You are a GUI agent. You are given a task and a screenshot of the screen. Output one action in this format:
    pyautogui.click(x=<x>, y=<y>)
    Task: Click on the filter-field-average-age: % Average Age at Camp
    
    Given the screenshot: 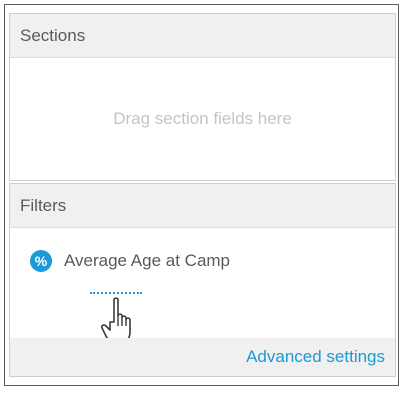 What is the action you would take?
    pyautogui.click(x=130, y=261)
    